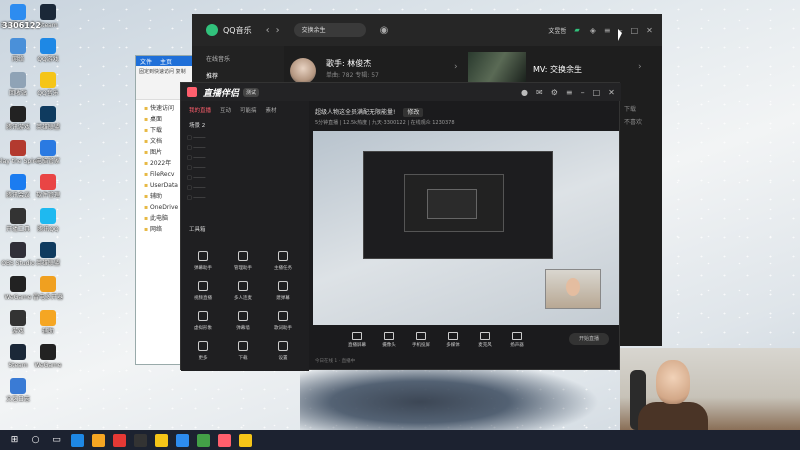 This screenshot has width=800, height=450. What do you see at coordinates (710, 389) in the screenshot?
I see `webcam-overlay` at bounding box center [710, 389].